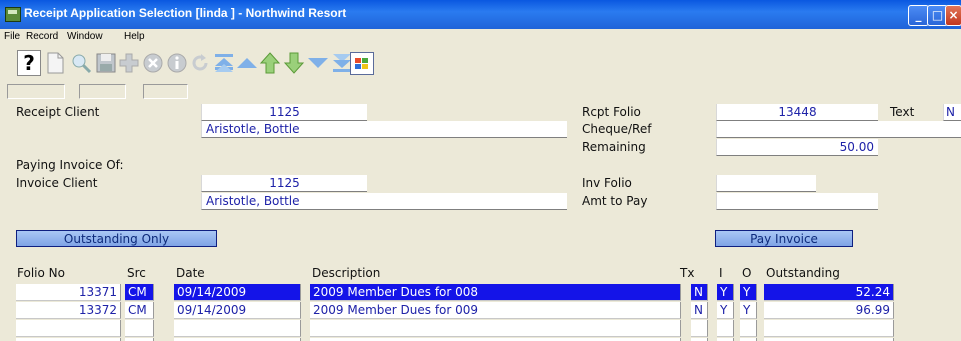  I want to click on col-header-src: Src, so click(136, 273).